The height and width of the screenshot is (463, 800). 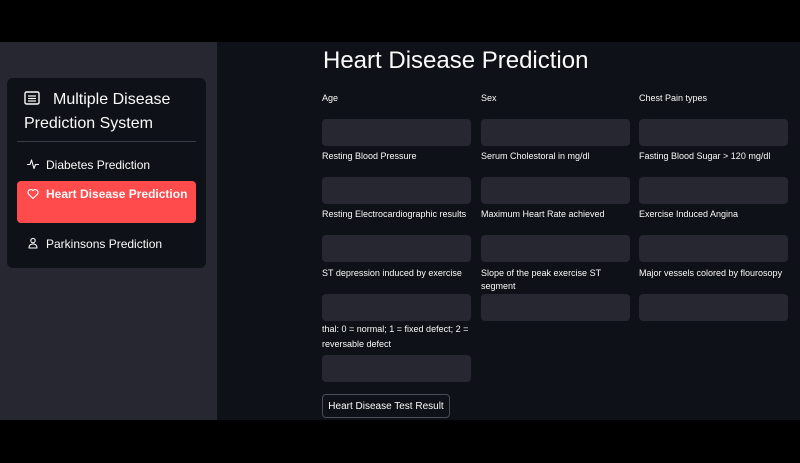 I want to click on major-vessels-field: Major vessels colored by flourosopy, so click(x=713, y=294).